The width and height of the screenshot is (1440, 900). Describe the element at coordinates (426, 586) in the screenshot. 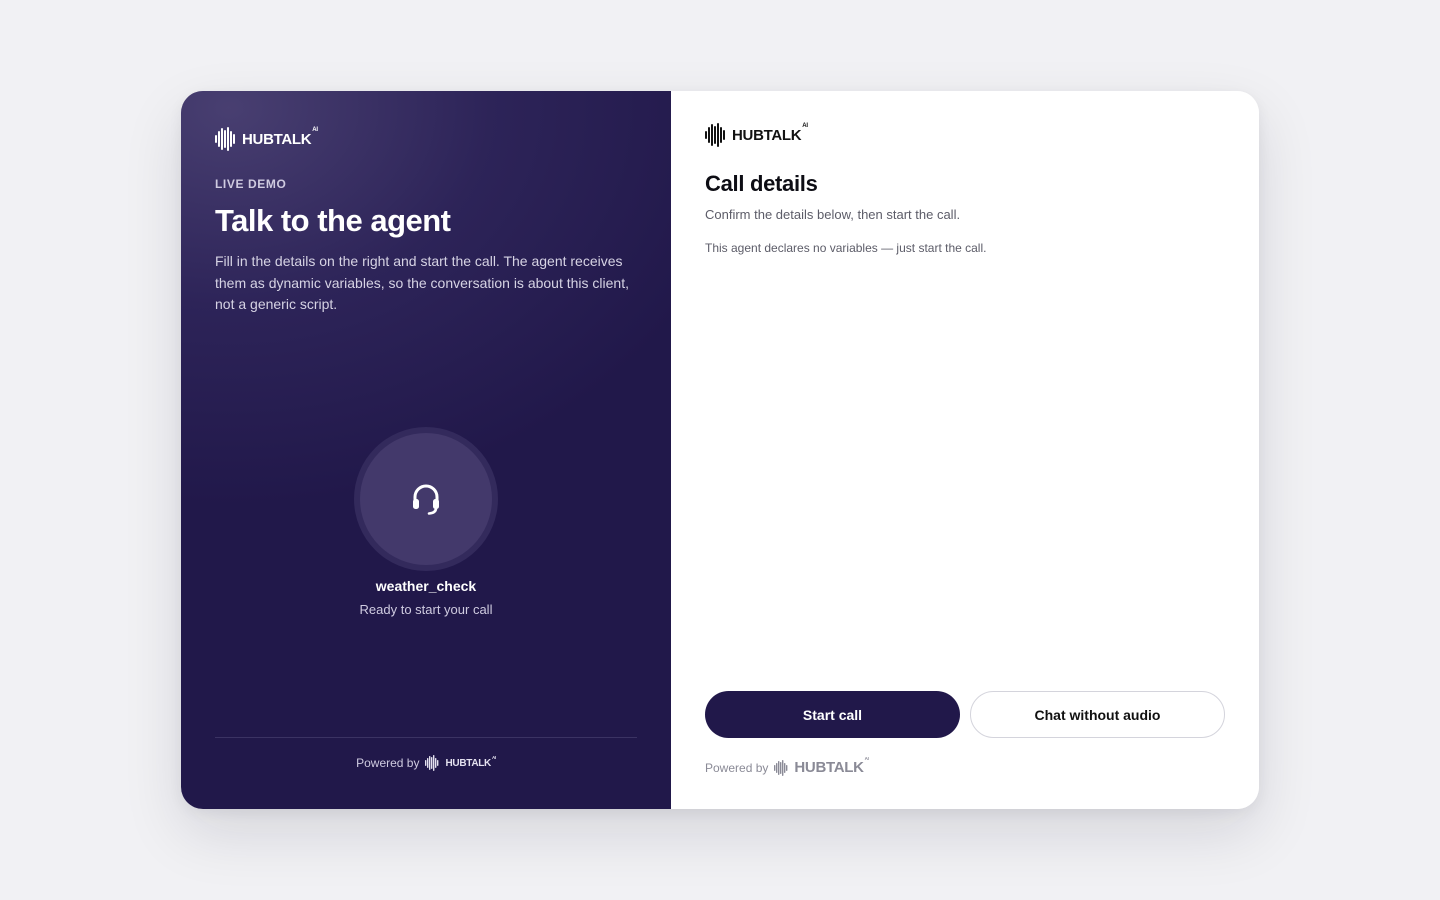

I see `agent-name: weather_check` at that location.